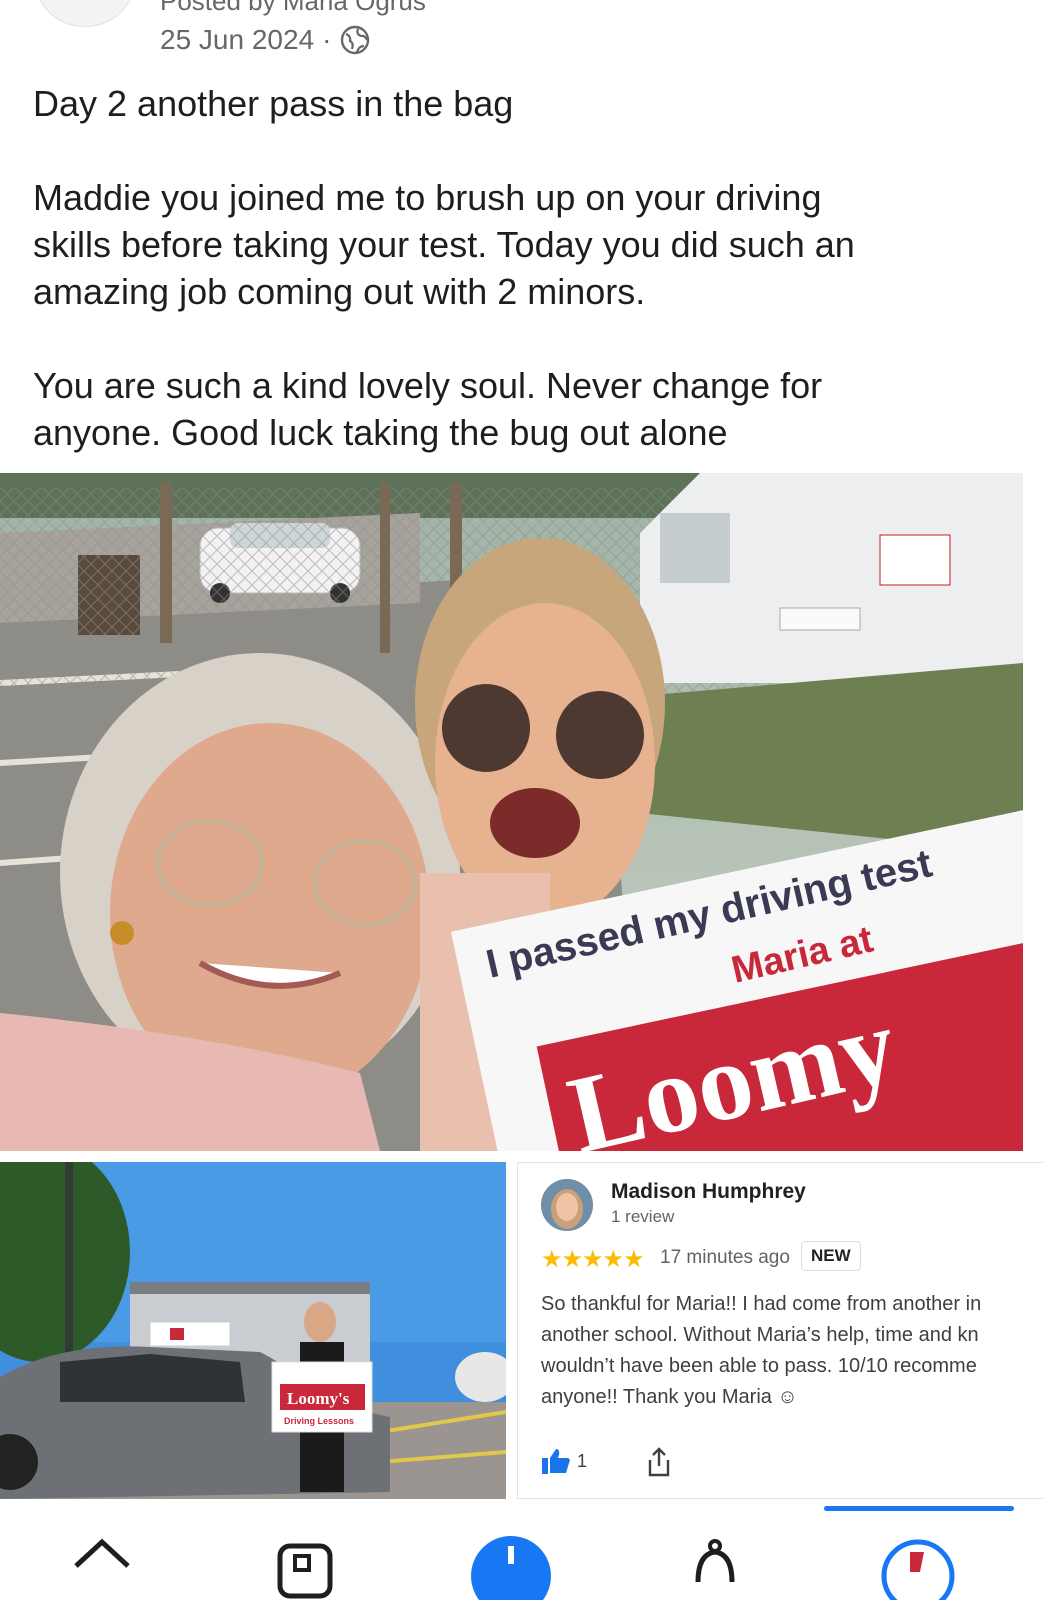 This screenshot has height=1600, width=1043. What do you see at coordinates (669, 1397) in the screenshot?
I see `review-line: anyone!! Thank you Maria ☺` at bounding box center [669, 1397].